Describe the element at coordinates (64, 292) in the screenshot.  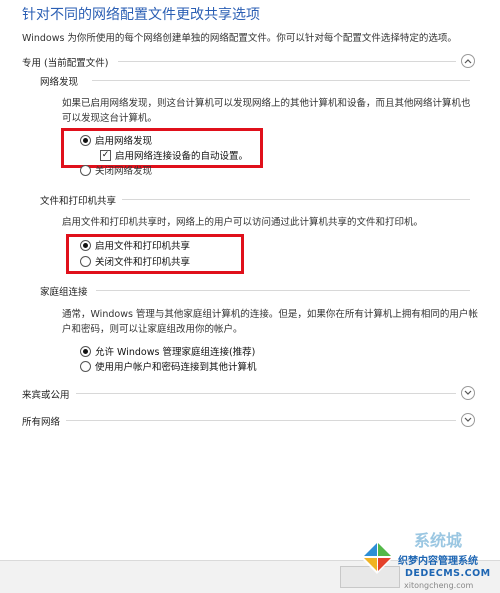
I see `homegroup-heading: 家庭组连接` at that location.